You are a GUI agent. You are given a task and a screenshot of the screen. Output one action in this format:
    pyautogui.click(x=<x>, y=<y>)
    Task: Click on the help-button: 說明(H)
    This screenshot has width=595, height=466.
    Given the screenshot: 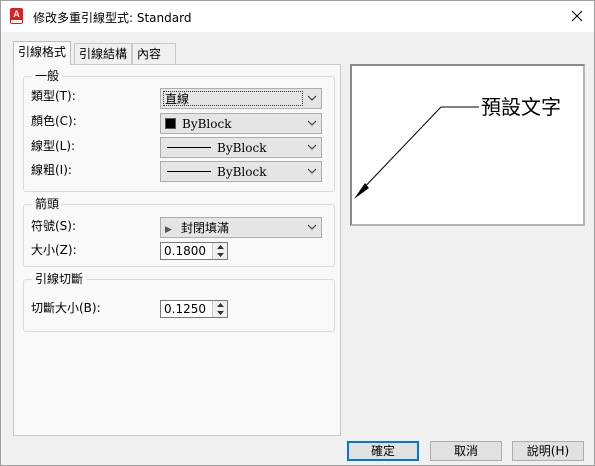 What is the action you would take?
    pyautogui.click(x=548, y=451)
    